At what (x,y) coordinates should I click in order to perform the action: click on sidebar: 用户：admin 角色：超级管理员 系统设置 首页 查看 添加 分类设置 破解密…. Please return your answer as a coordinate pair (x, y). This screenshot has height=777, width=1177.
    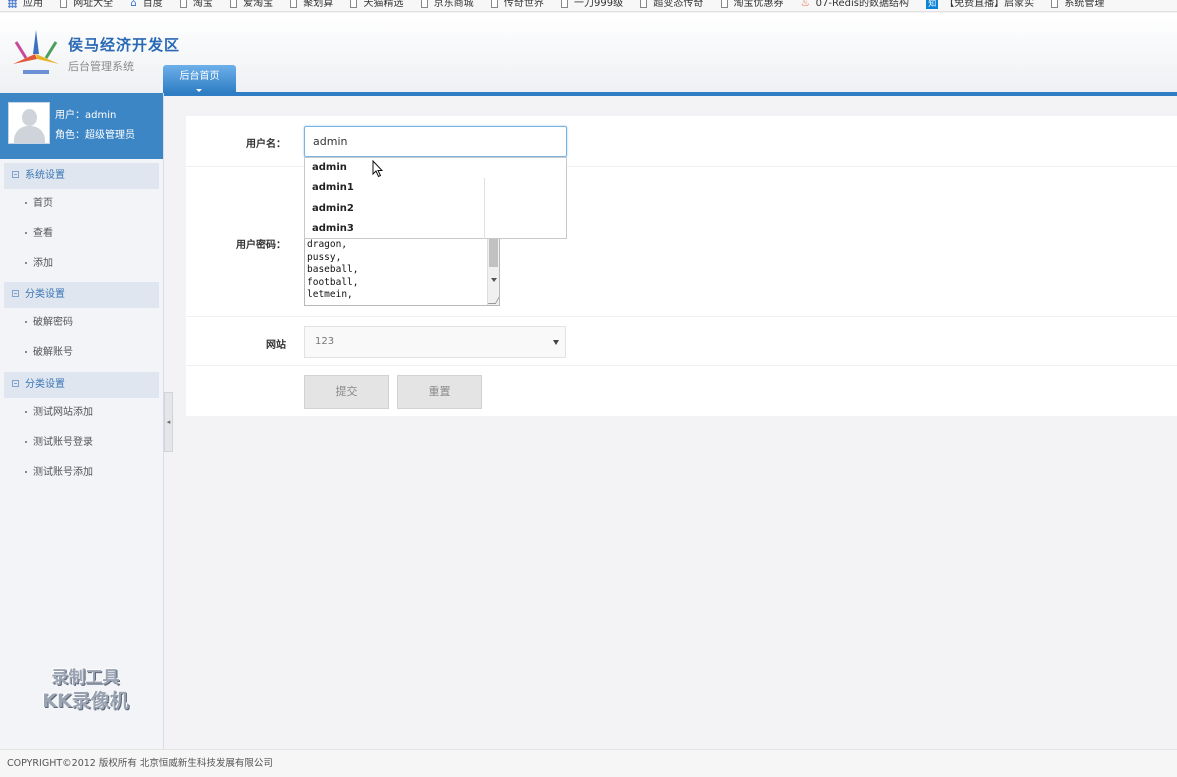
    Looking at the image, I should click on (82, 421).